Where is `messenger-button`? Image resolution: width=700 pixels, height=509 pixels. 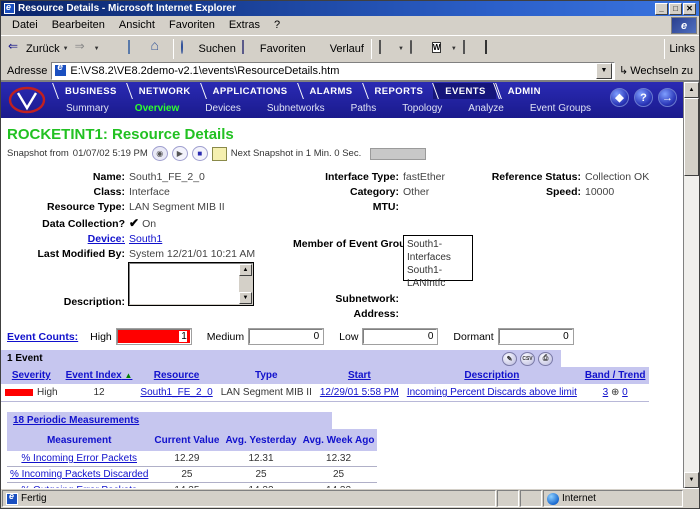 messenger-button is located at coordinates (493, 48).